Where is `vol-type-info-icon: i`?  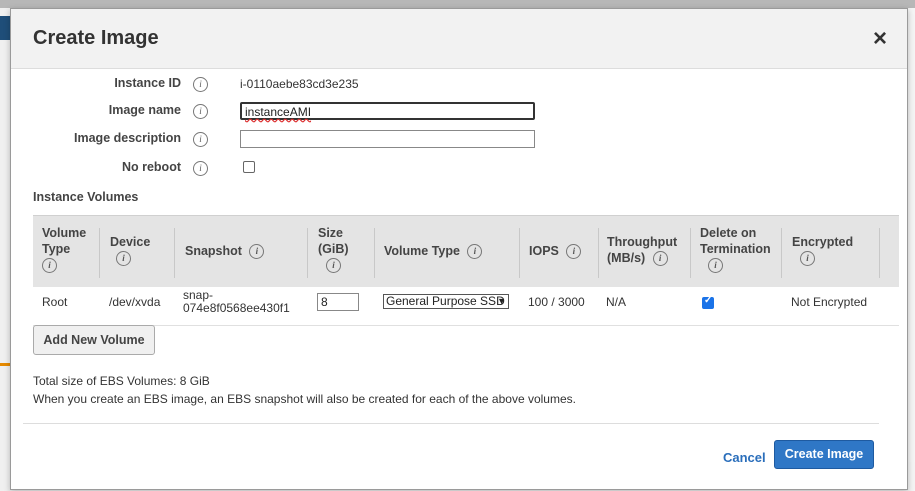 vol-type-info-icon: i is located at coordinates (475, 252).